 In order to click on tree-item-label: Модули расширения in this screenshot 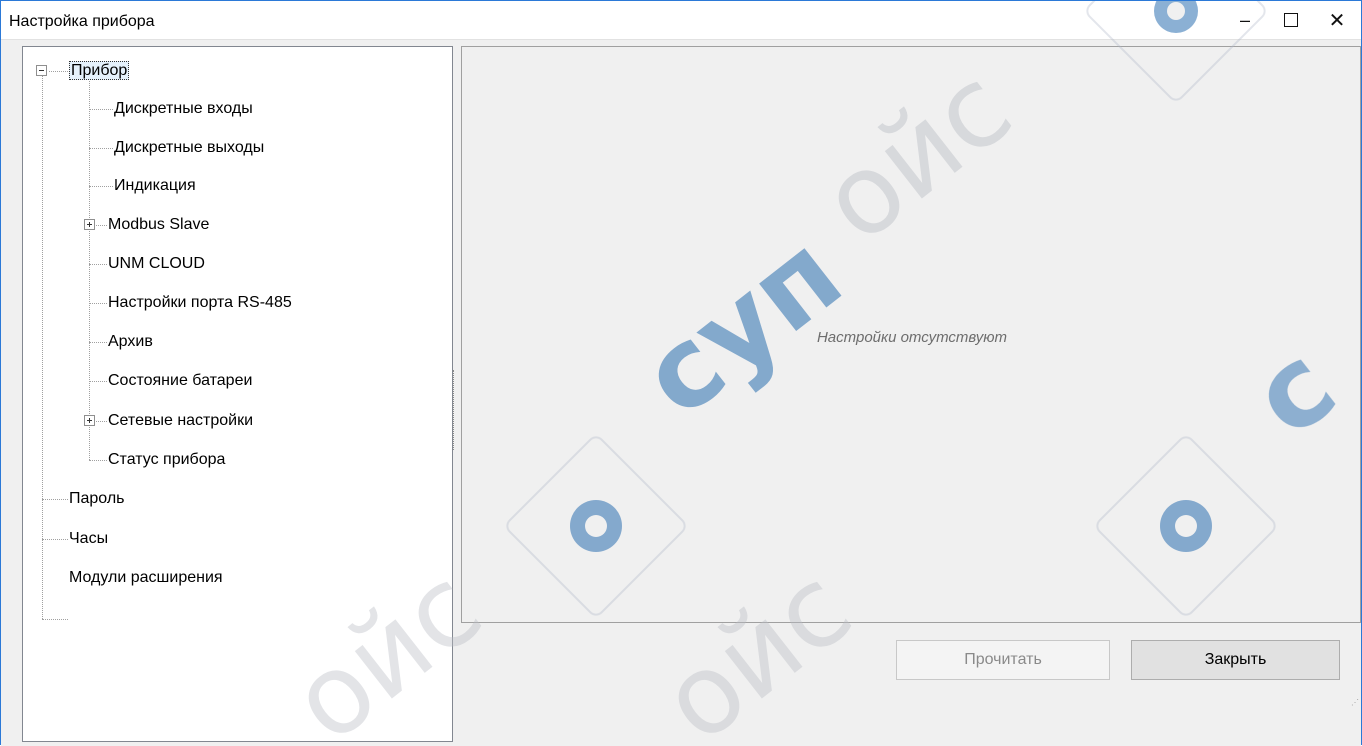, I will do `click(146, 577)`.